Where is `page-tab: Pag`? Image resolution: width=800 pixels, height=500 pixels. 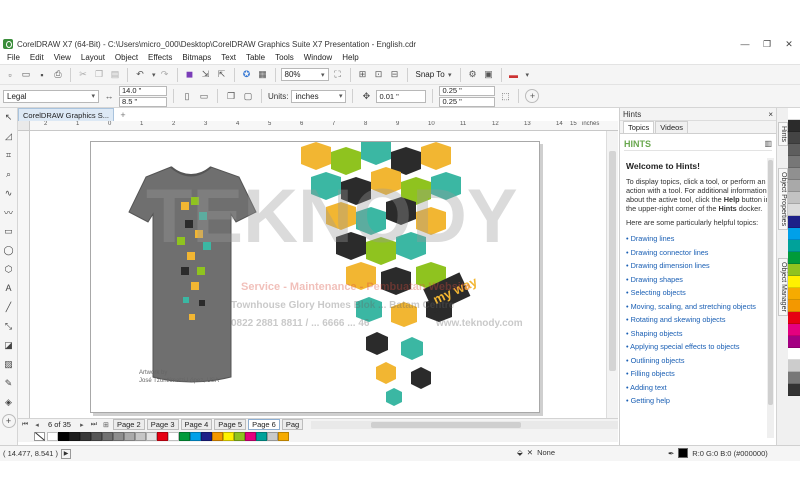 page-tab: Pag is located at coordinates (292, 424).